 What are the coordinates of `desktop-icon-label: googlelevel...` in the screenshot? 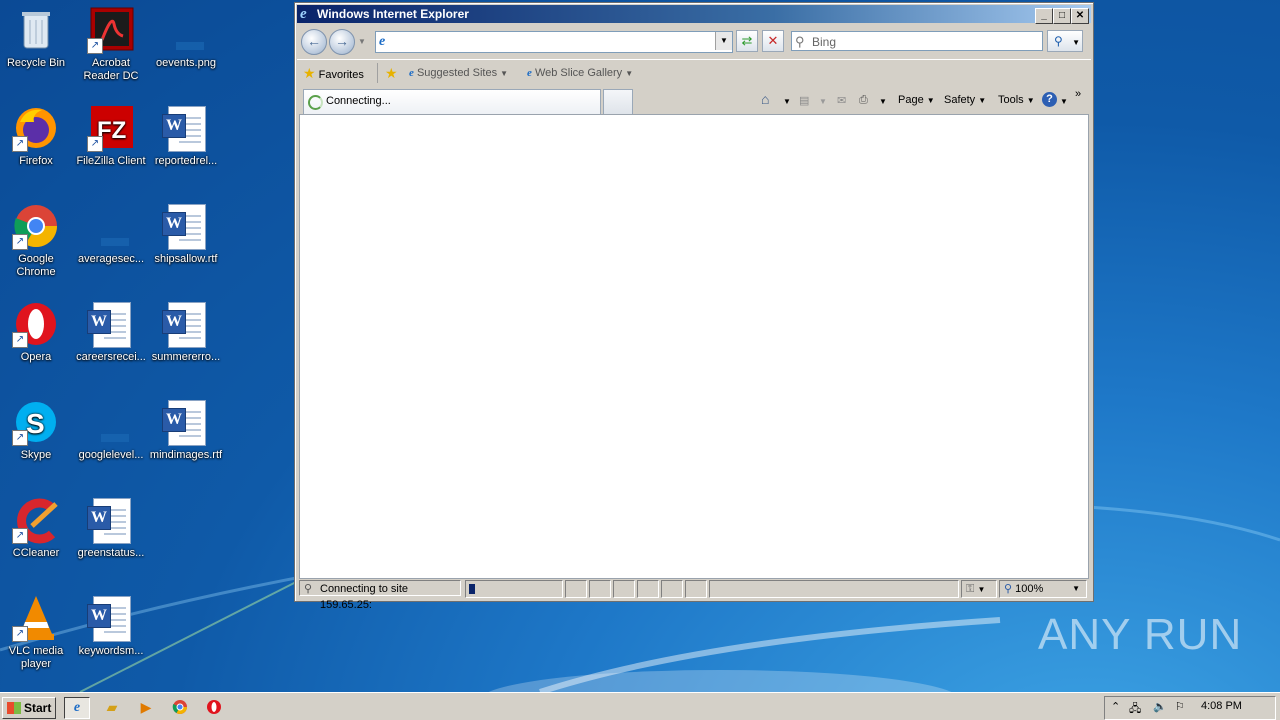 It's located at (111, 455).